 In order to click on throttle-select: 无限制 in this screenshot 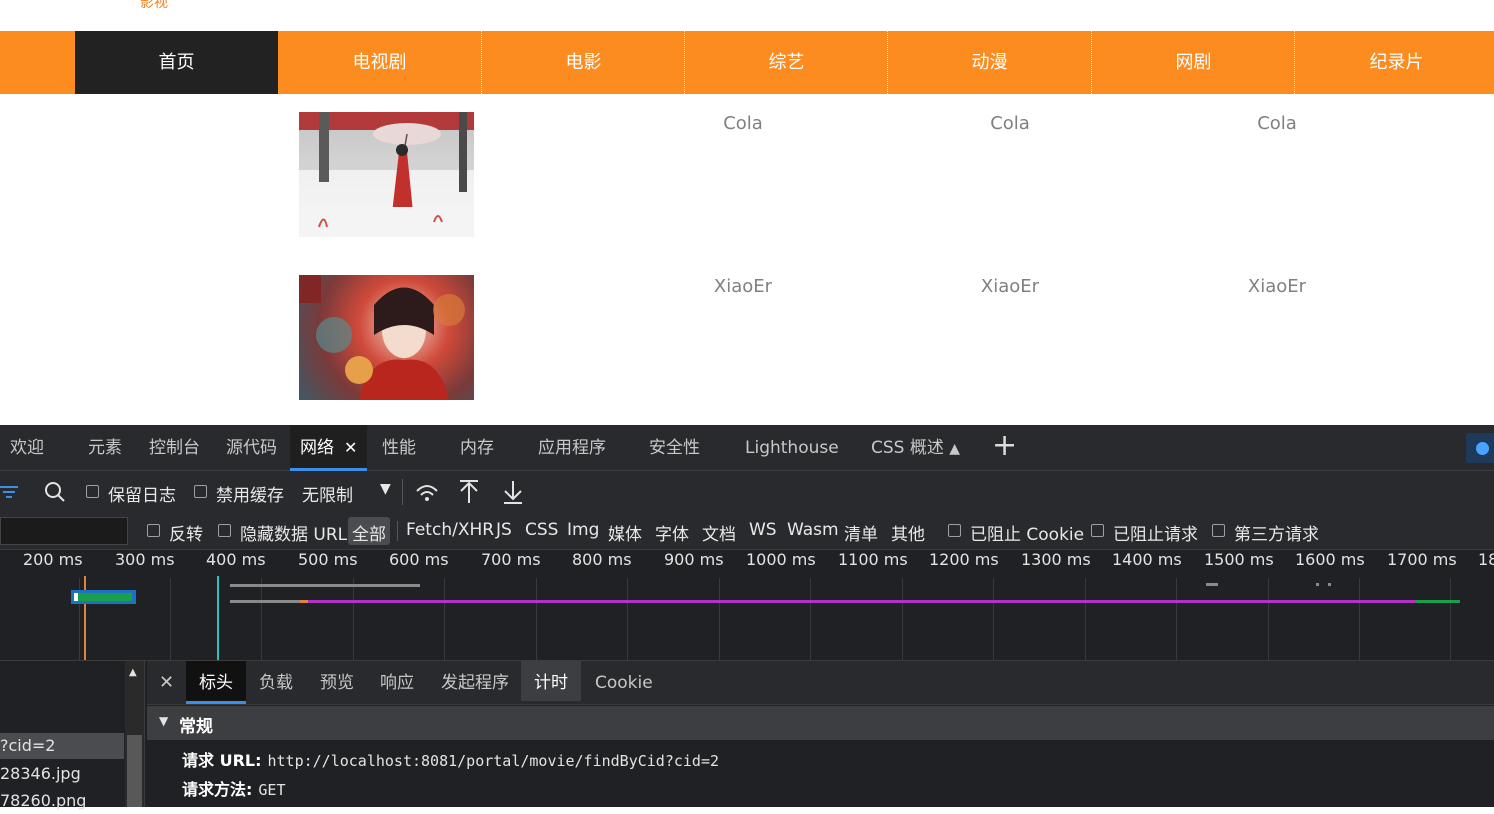, I will do `click(327, 493)`.